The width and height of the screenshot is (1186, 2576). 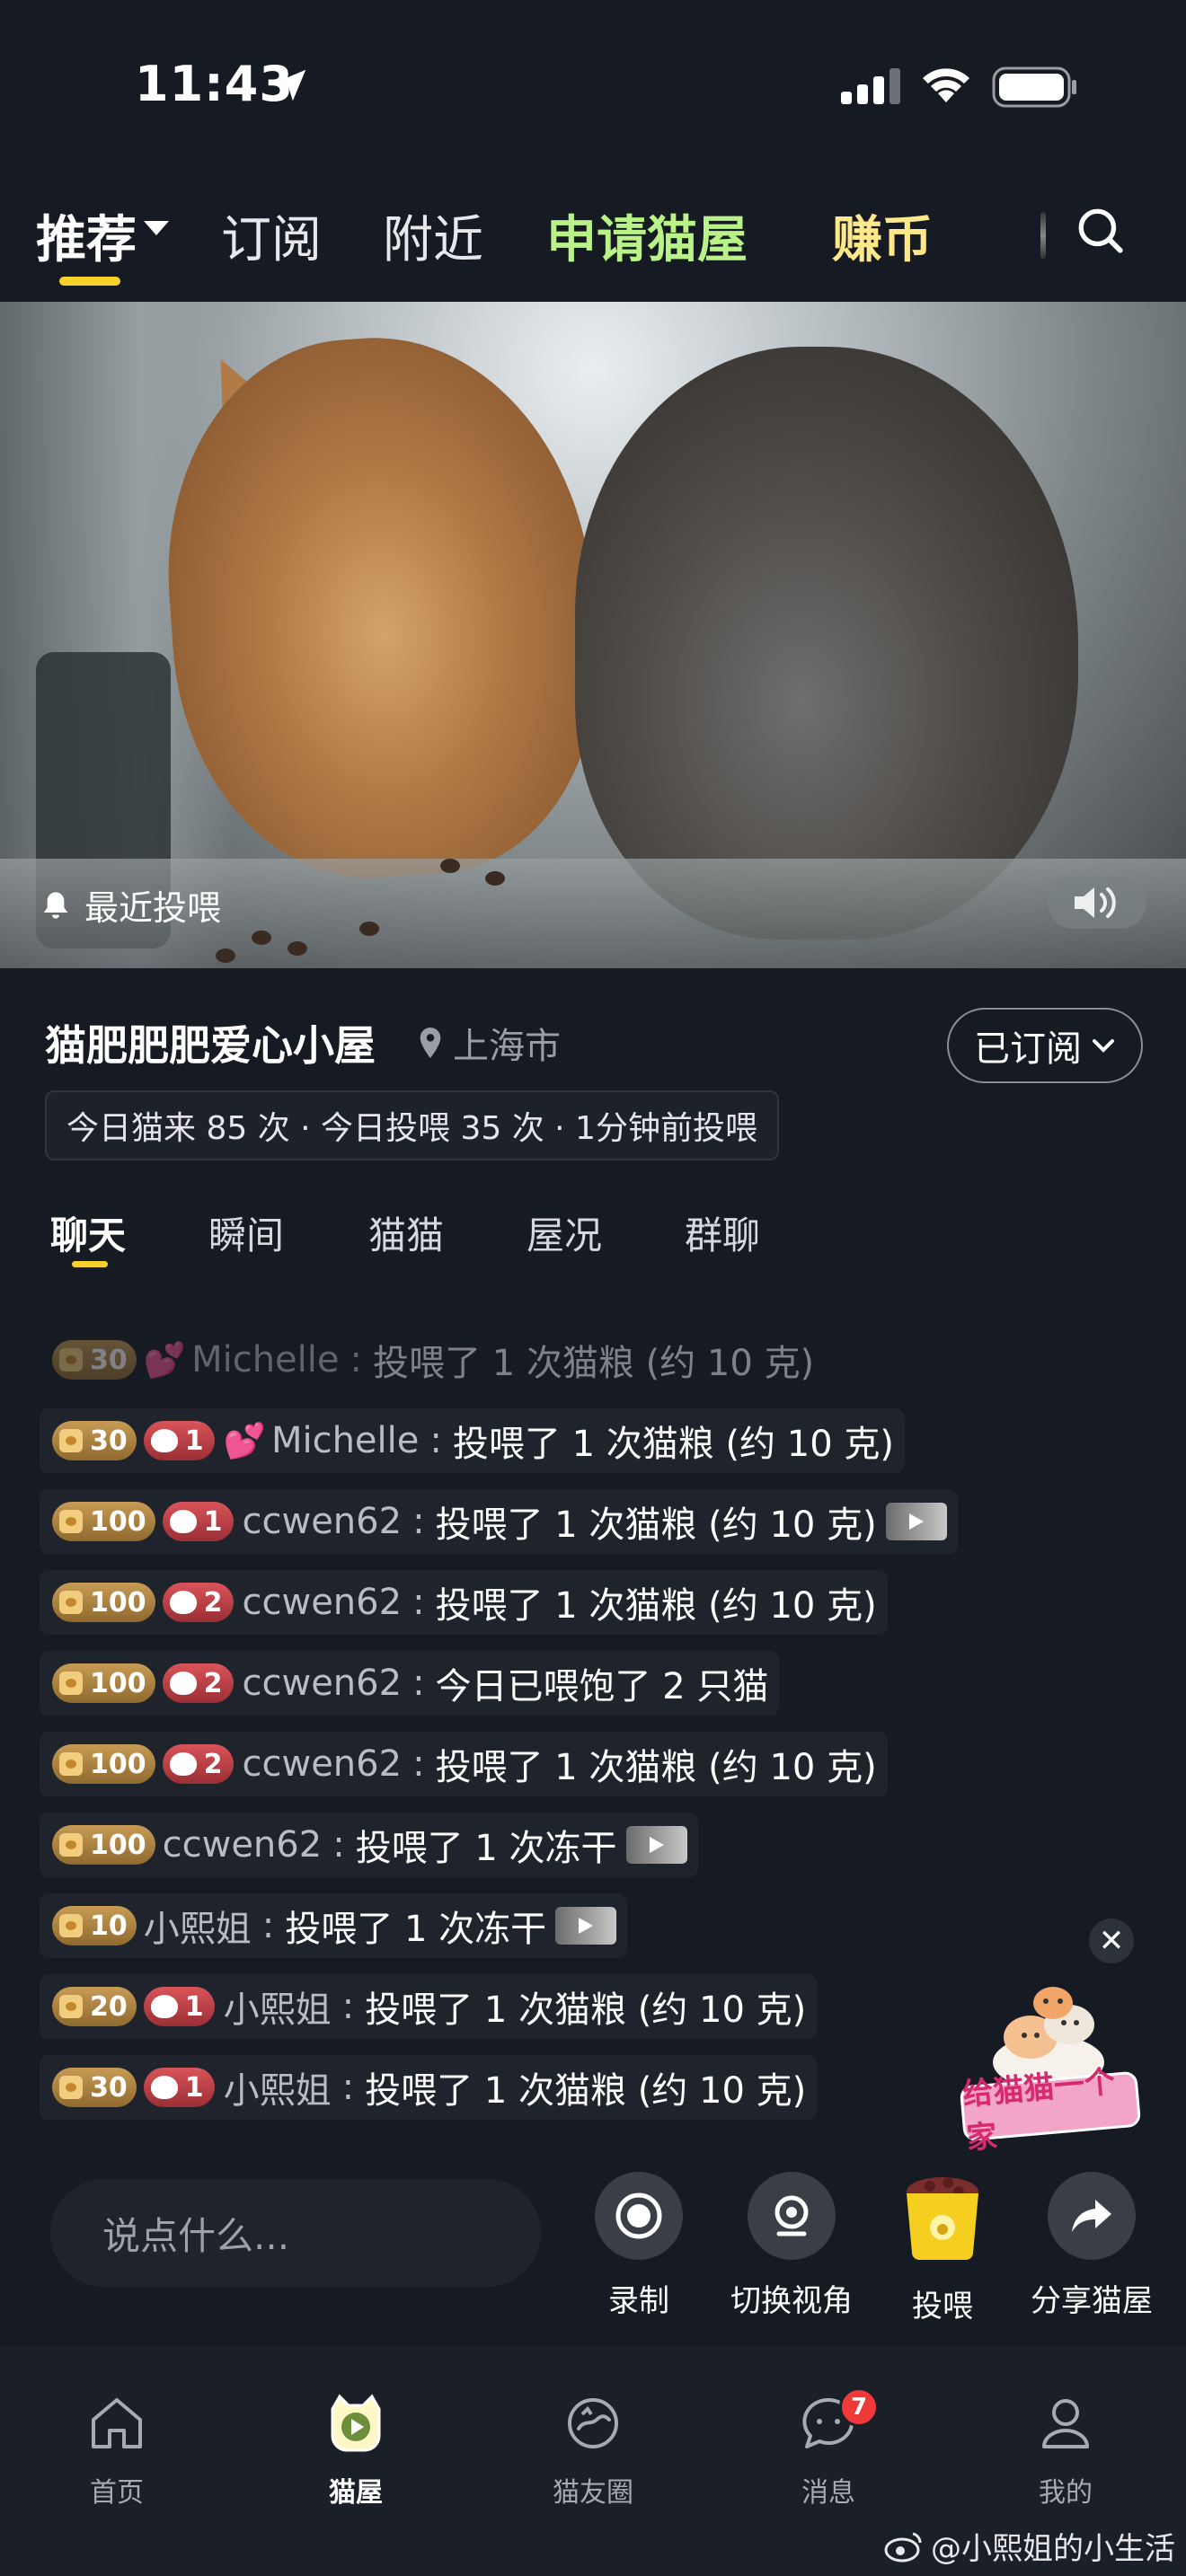 What do you see at coordinates (55, 905) in the screenshot?
I see `bell-icon` at bounding box center [55, 905].